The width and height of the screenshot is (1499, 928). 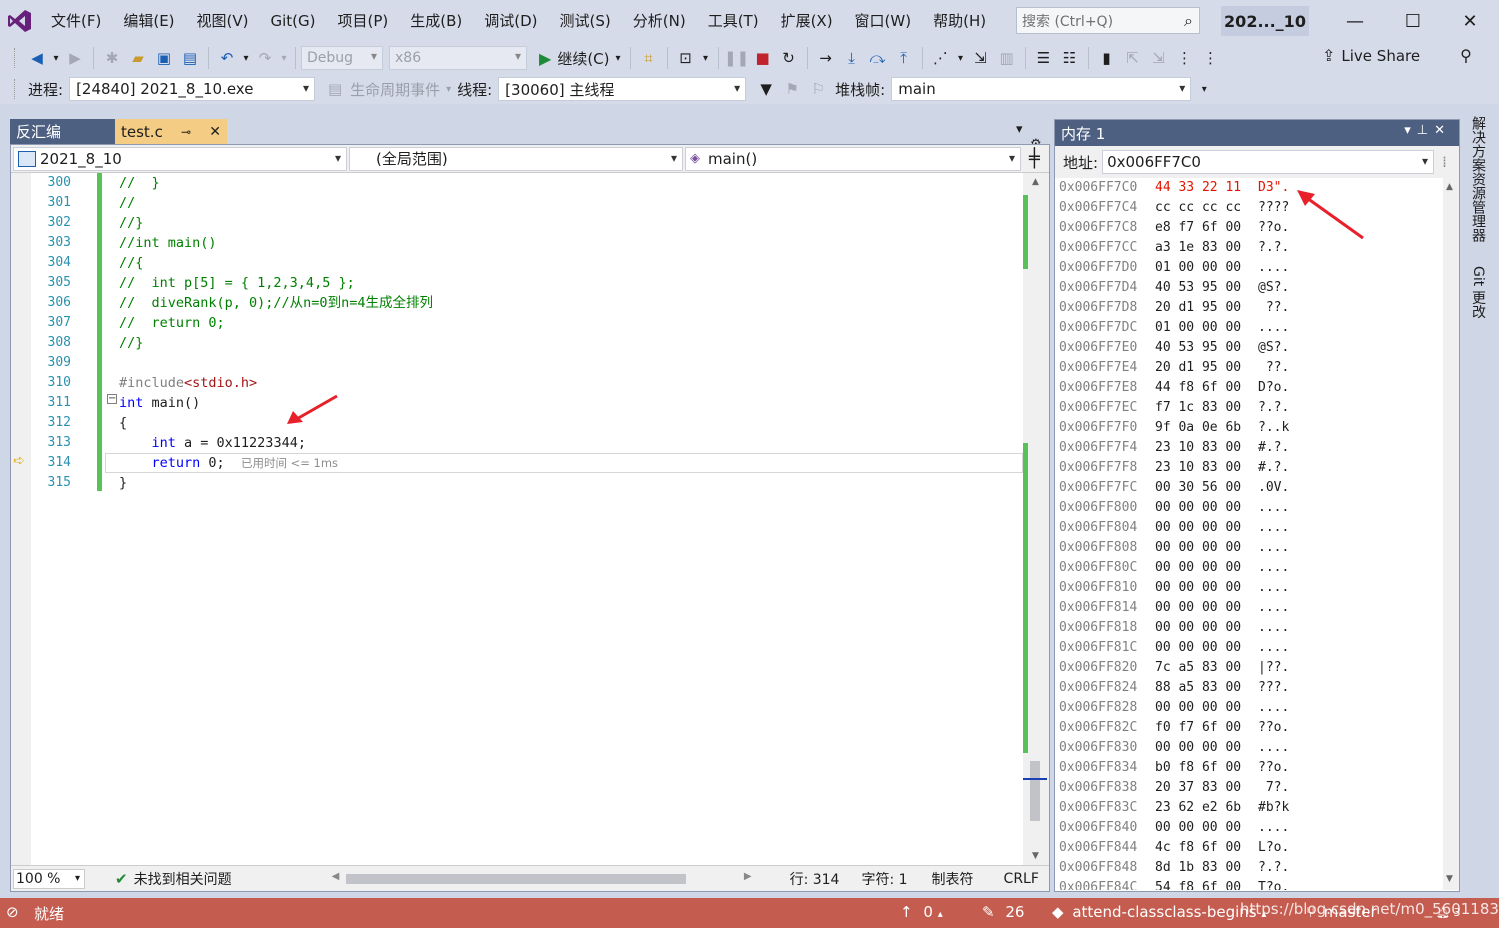 What do you see at coordinates (164, 58) in the screenshot?
I see `save-icon: ▣` at bounding box center [164, 58].